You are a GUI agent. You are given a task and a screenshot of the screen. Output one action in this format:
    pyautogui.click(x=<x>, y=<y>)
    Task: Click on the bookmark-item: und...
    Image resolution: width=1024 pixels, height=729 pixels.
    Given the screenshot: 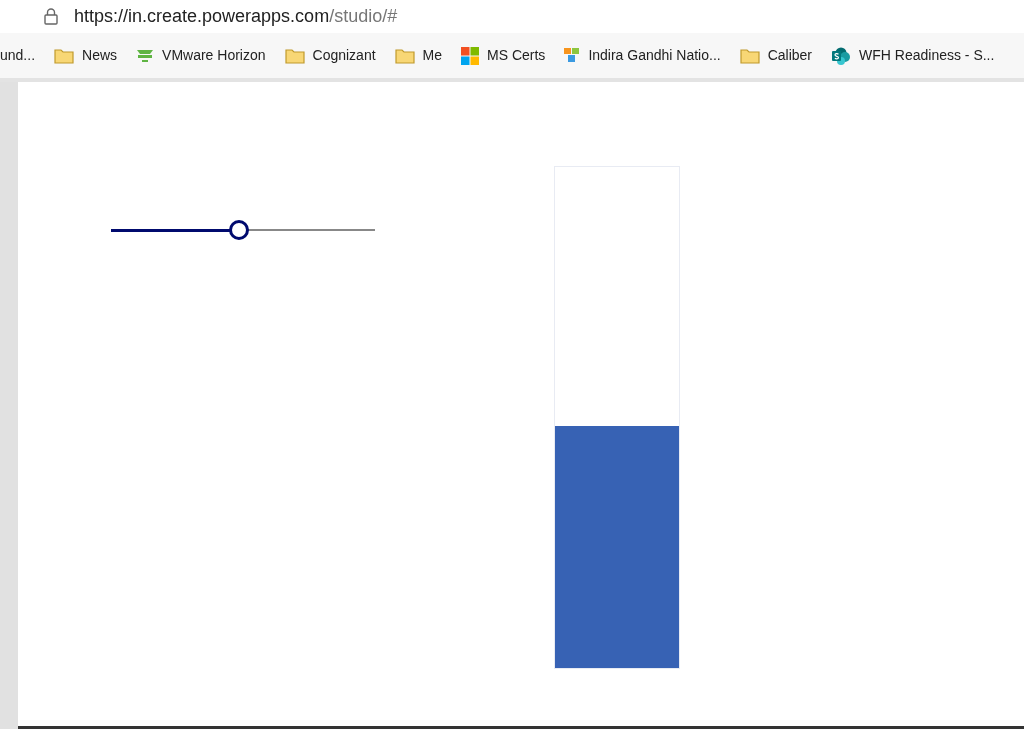 What is the action you would take?
    pyautogui.click(x=18, y=55)
    